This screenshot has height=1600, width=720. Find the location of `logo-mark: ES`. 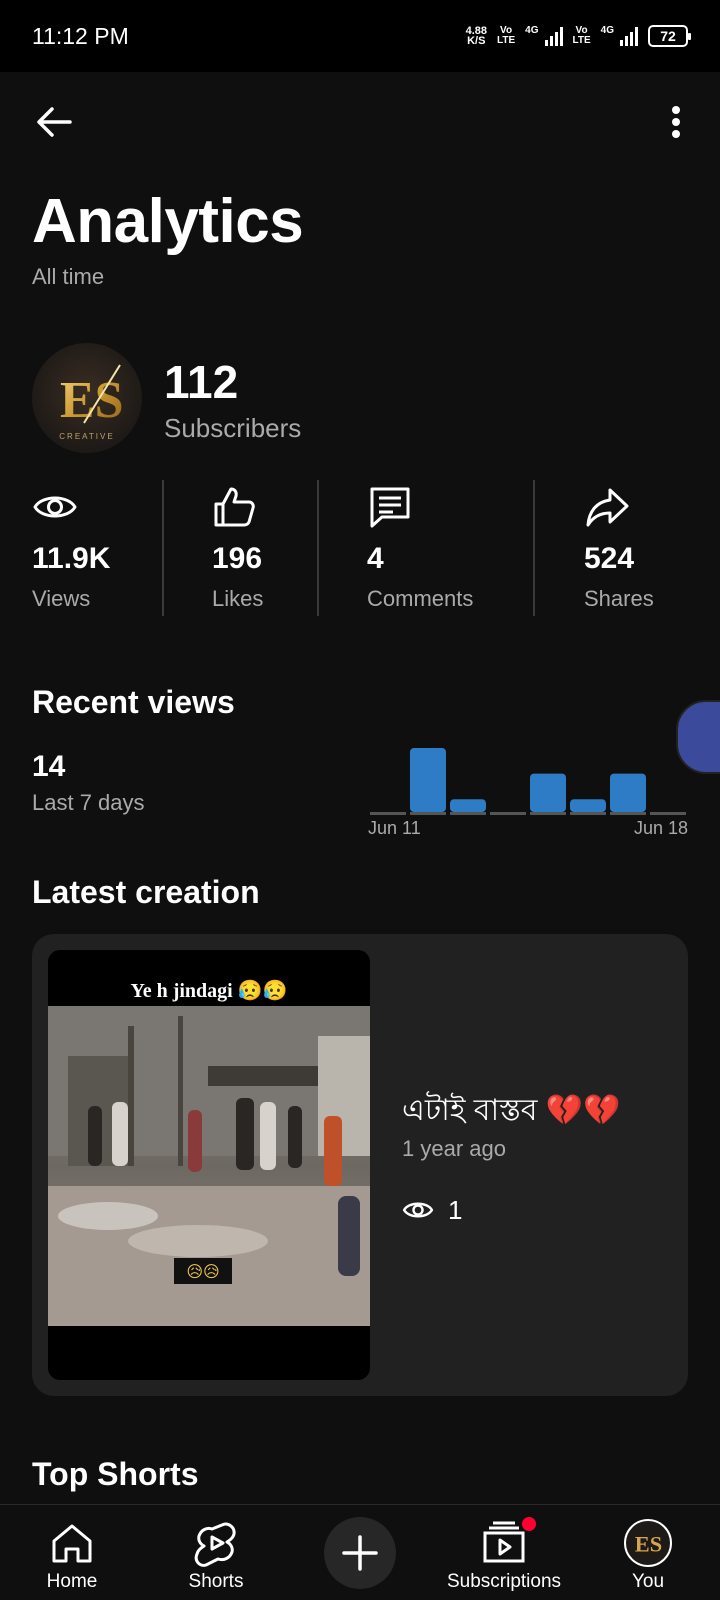

logo-mark: ES is located at coordinates (92, 400).